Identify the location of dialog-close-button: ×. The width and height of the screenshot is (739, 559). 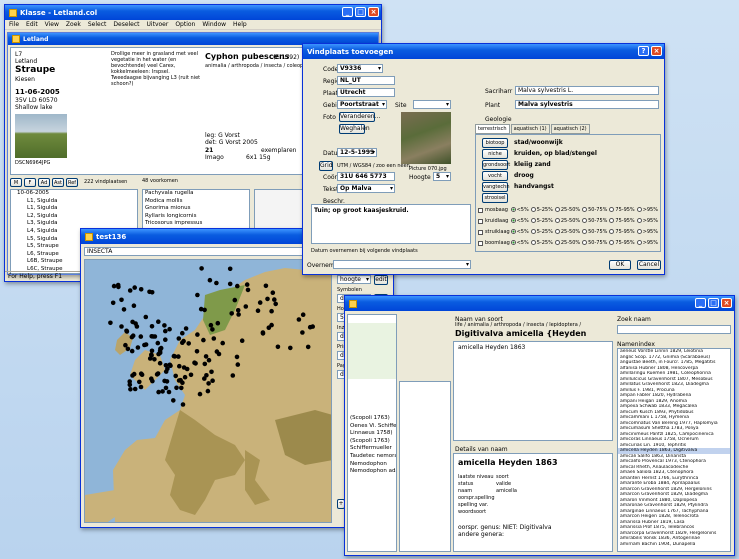
(656, 51).